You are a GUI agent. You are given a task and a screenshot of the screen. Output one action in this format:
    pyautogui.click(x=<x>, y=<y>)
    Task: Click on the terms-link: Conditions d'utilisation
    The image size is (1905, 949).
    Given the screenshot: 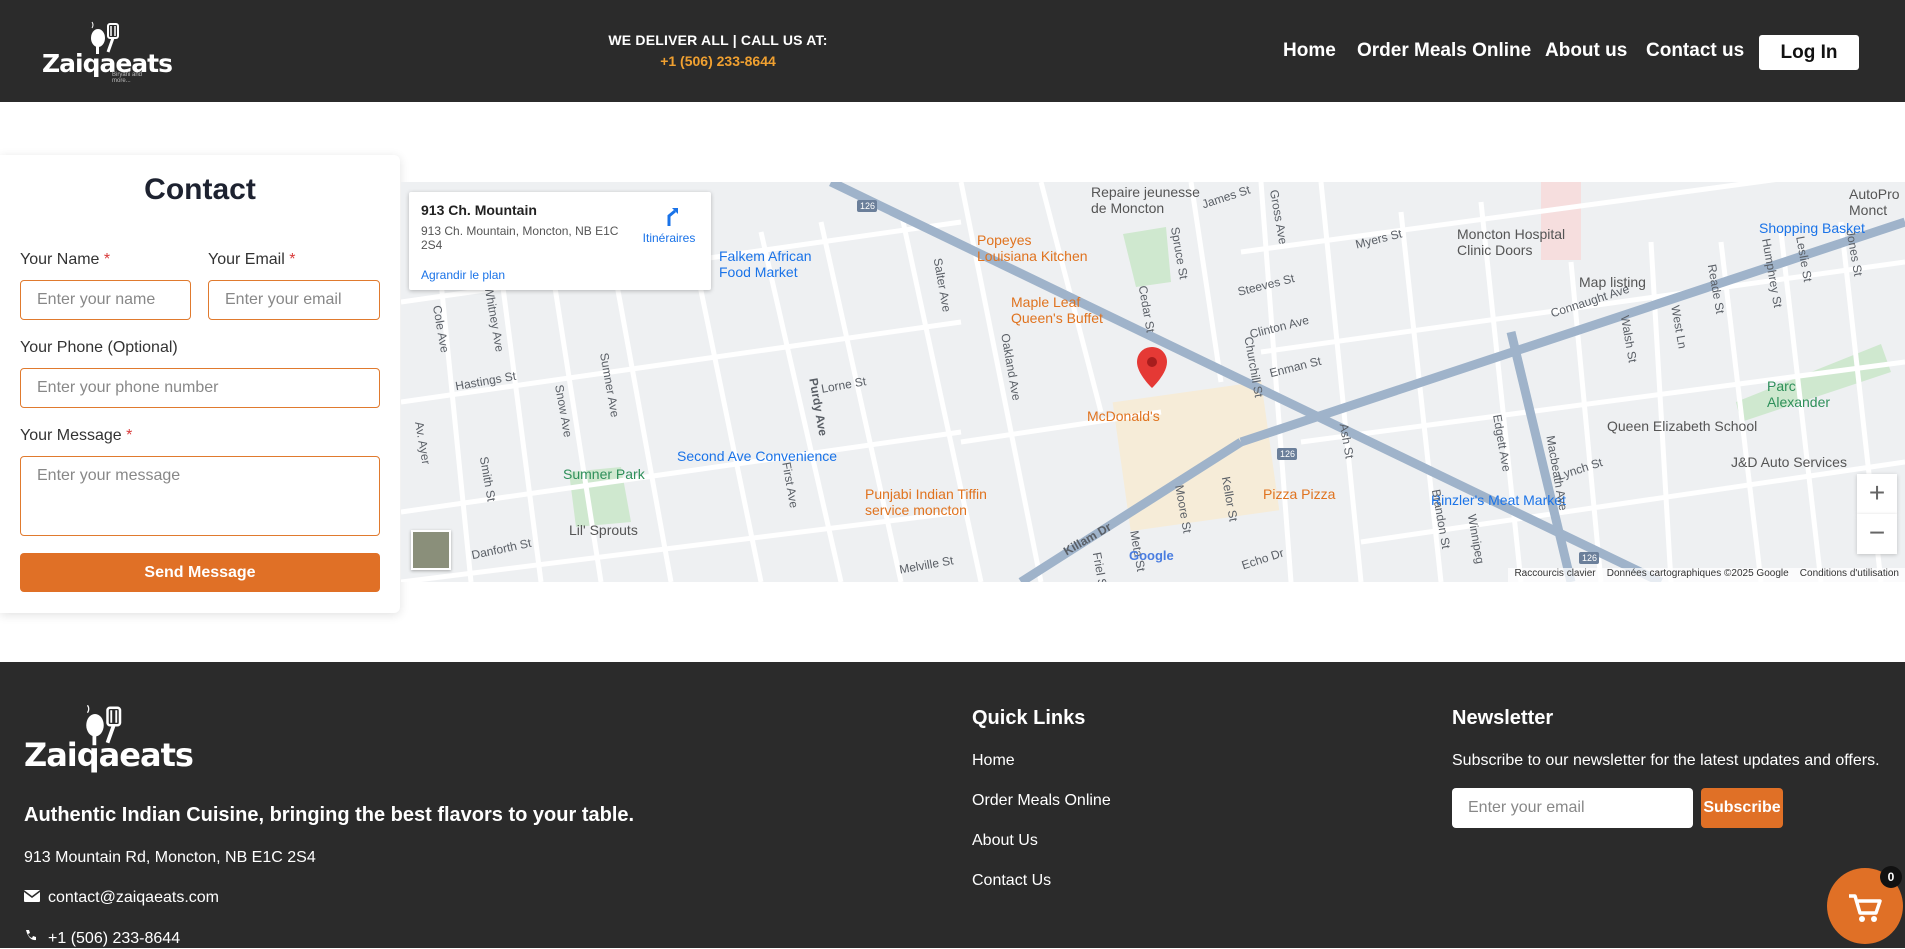 What is the action you would take?
    pyautogui.click(x=1849, y=573)
    